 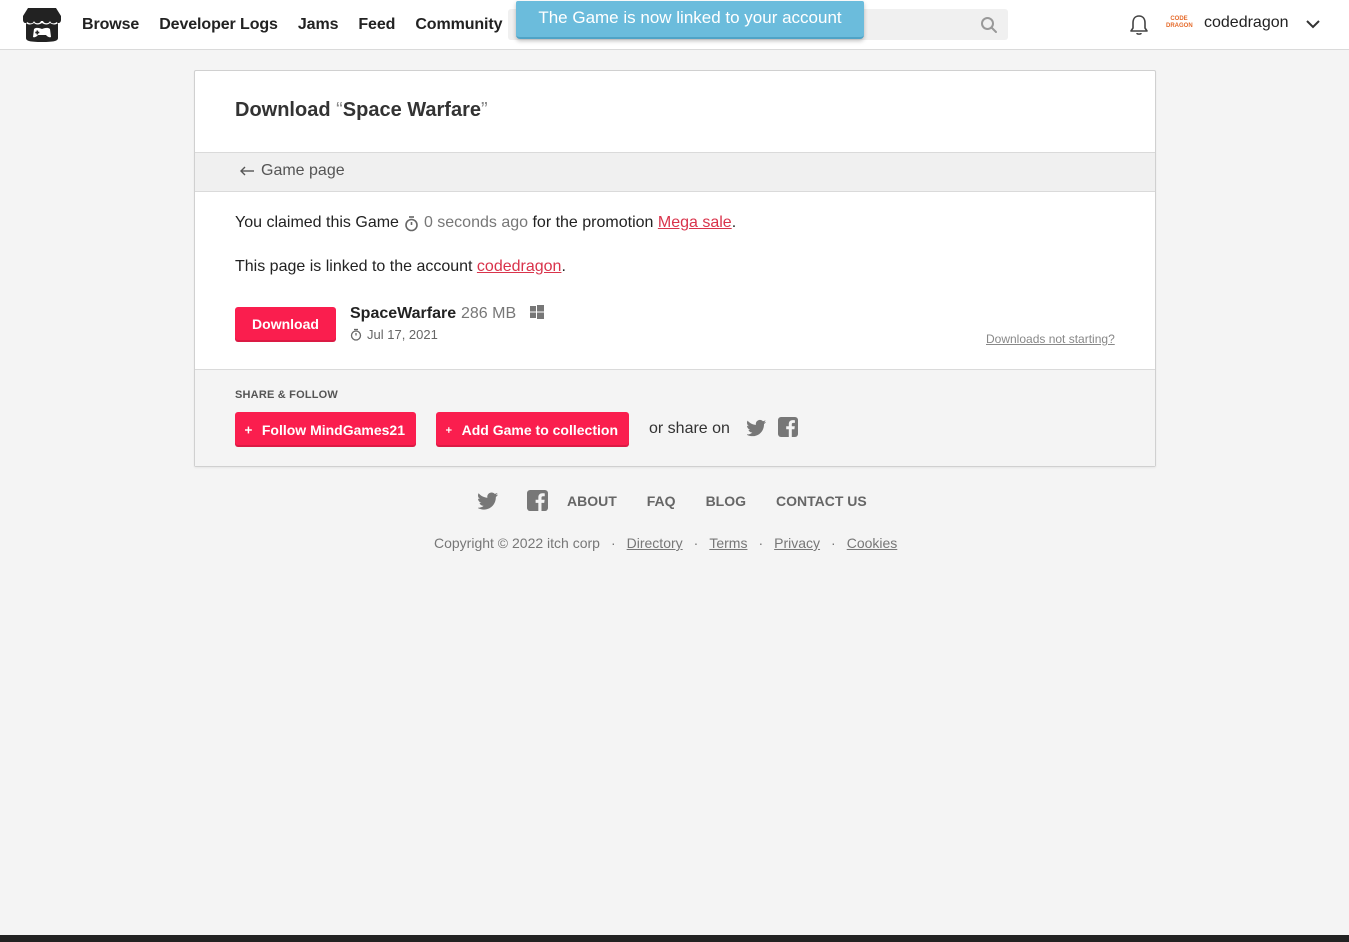 What do you see at coordinates (734, 222) in the screenshot?
I see `claim-suffix: .` at bounding box center [734, 222].